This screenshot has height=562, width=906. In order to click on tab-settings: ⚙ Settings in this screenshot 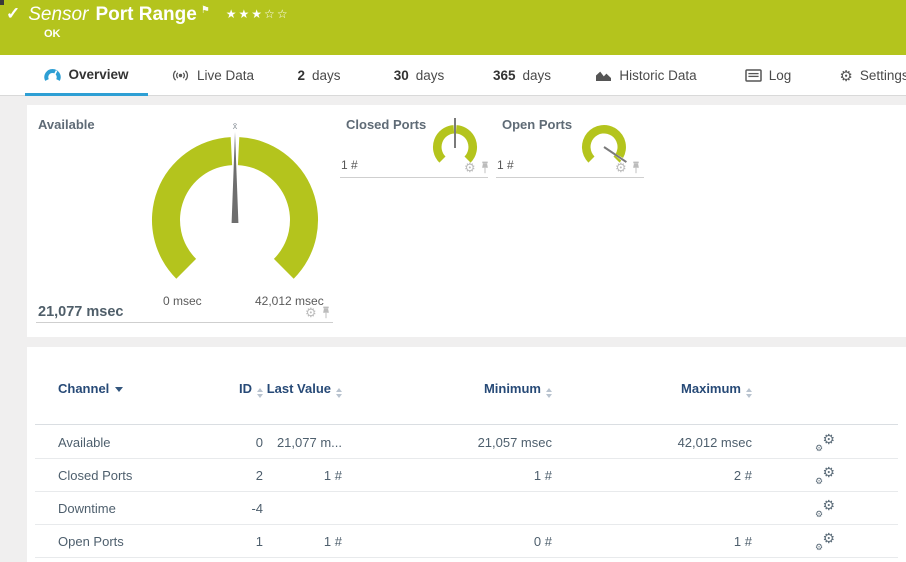, I will do `click(872, 75)`.